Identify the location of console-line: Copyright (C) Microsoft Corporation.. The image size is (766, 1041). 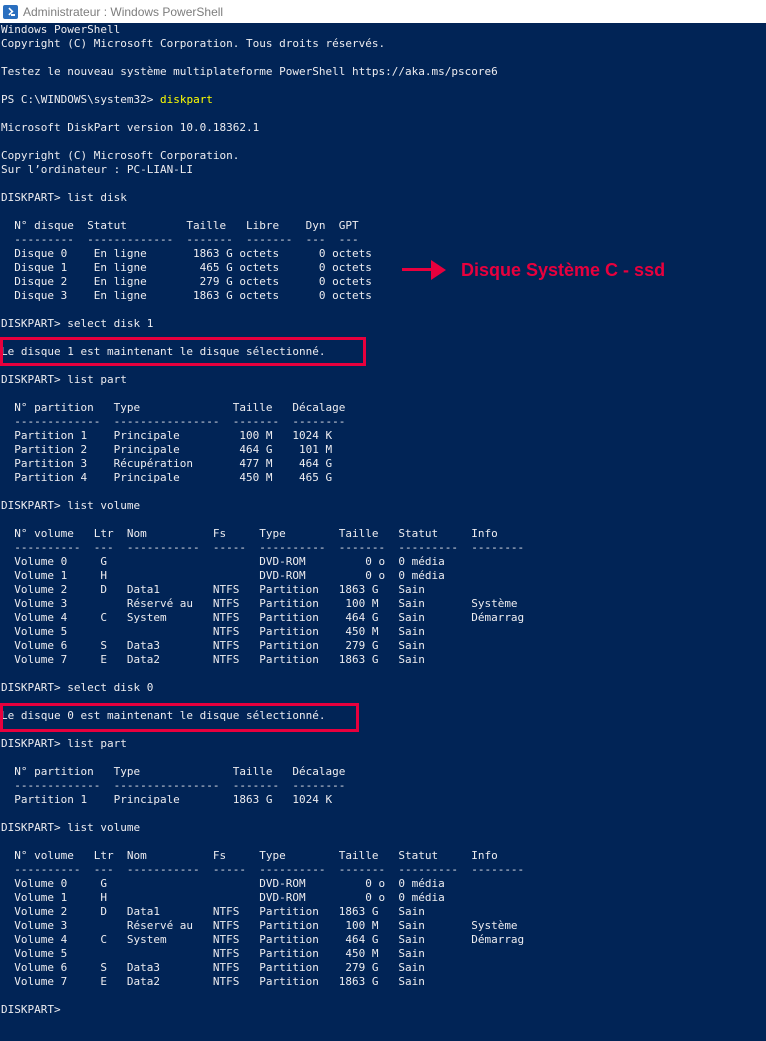
(382, 156).